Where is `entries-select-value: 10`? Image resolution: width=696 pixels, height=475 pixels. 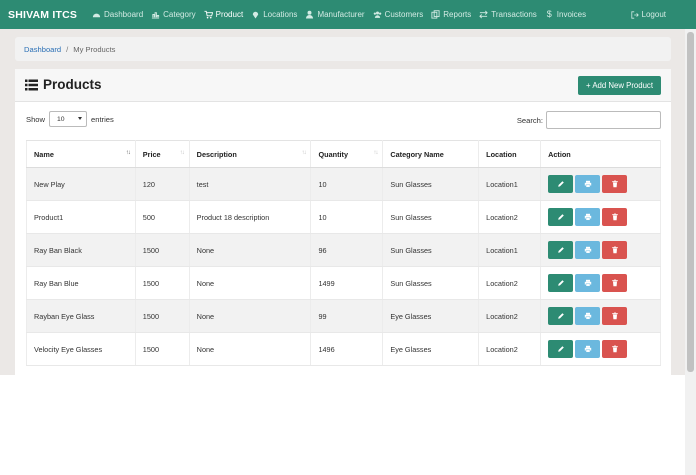
entries-select-value: 10 is located at coordinates (61, 119).